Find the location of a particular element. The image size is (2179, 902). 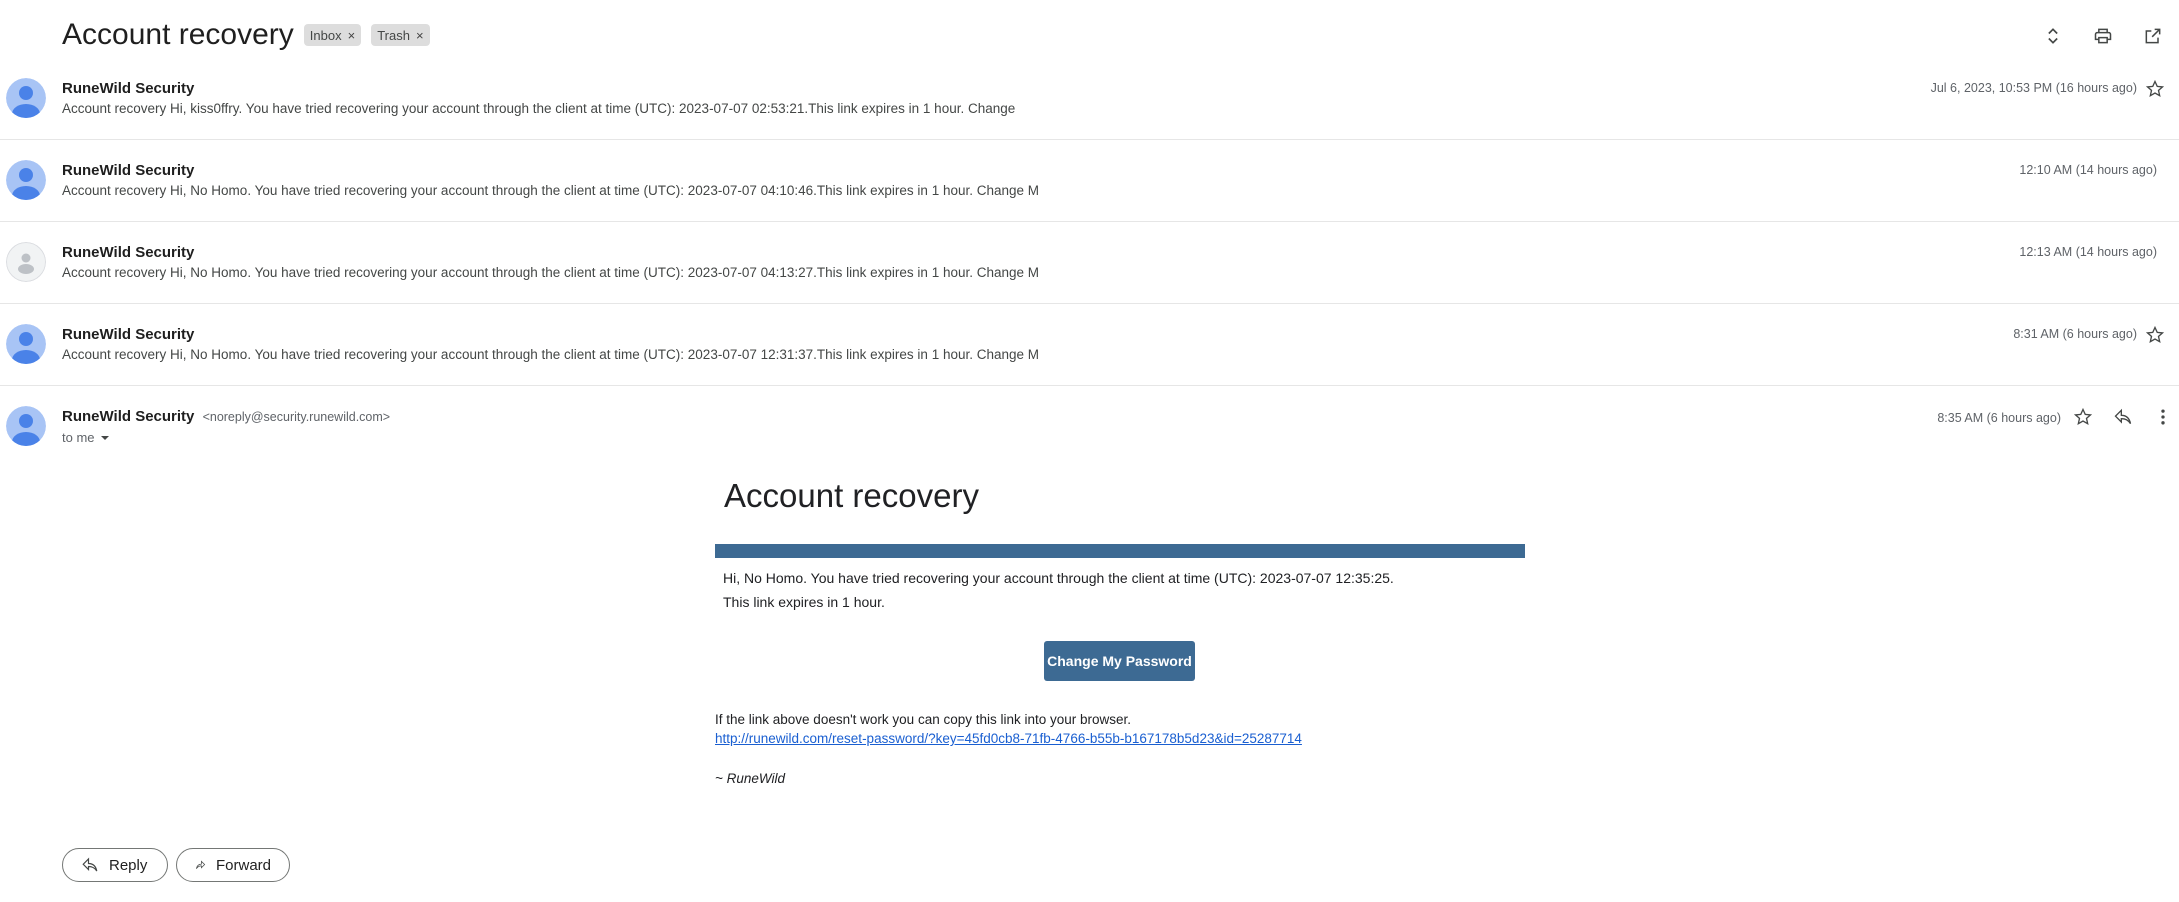

label-chip-inbox-text: Inbox is located at coordinates (325, 35).